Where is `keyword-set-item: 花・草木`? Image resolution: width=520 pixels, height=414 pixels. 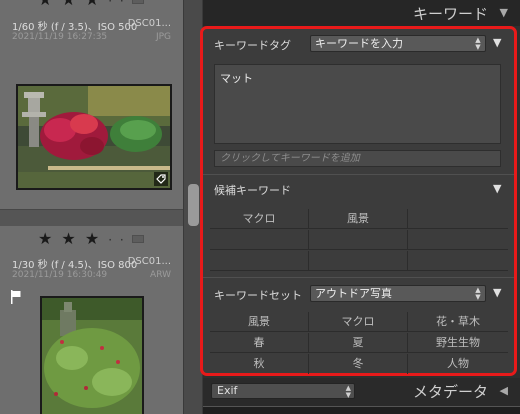 keyword-set-item: 花・草木 is located at coordinates (458, 322).